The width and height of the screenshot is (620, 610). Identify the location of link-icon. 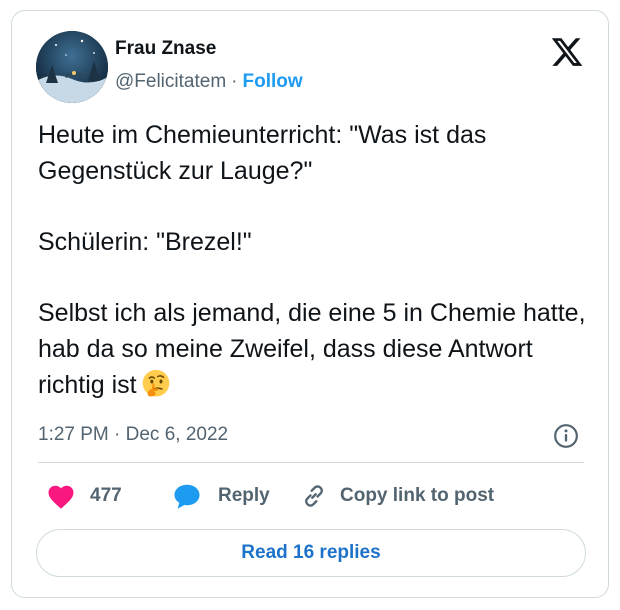
(314, 496).